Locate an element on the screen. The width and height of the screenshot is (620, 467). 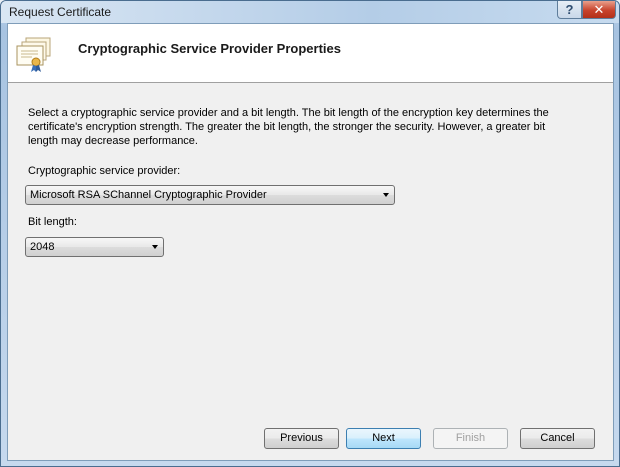
title-bar: Request Certificate ? ✕ is located at coordinates (310, 12).